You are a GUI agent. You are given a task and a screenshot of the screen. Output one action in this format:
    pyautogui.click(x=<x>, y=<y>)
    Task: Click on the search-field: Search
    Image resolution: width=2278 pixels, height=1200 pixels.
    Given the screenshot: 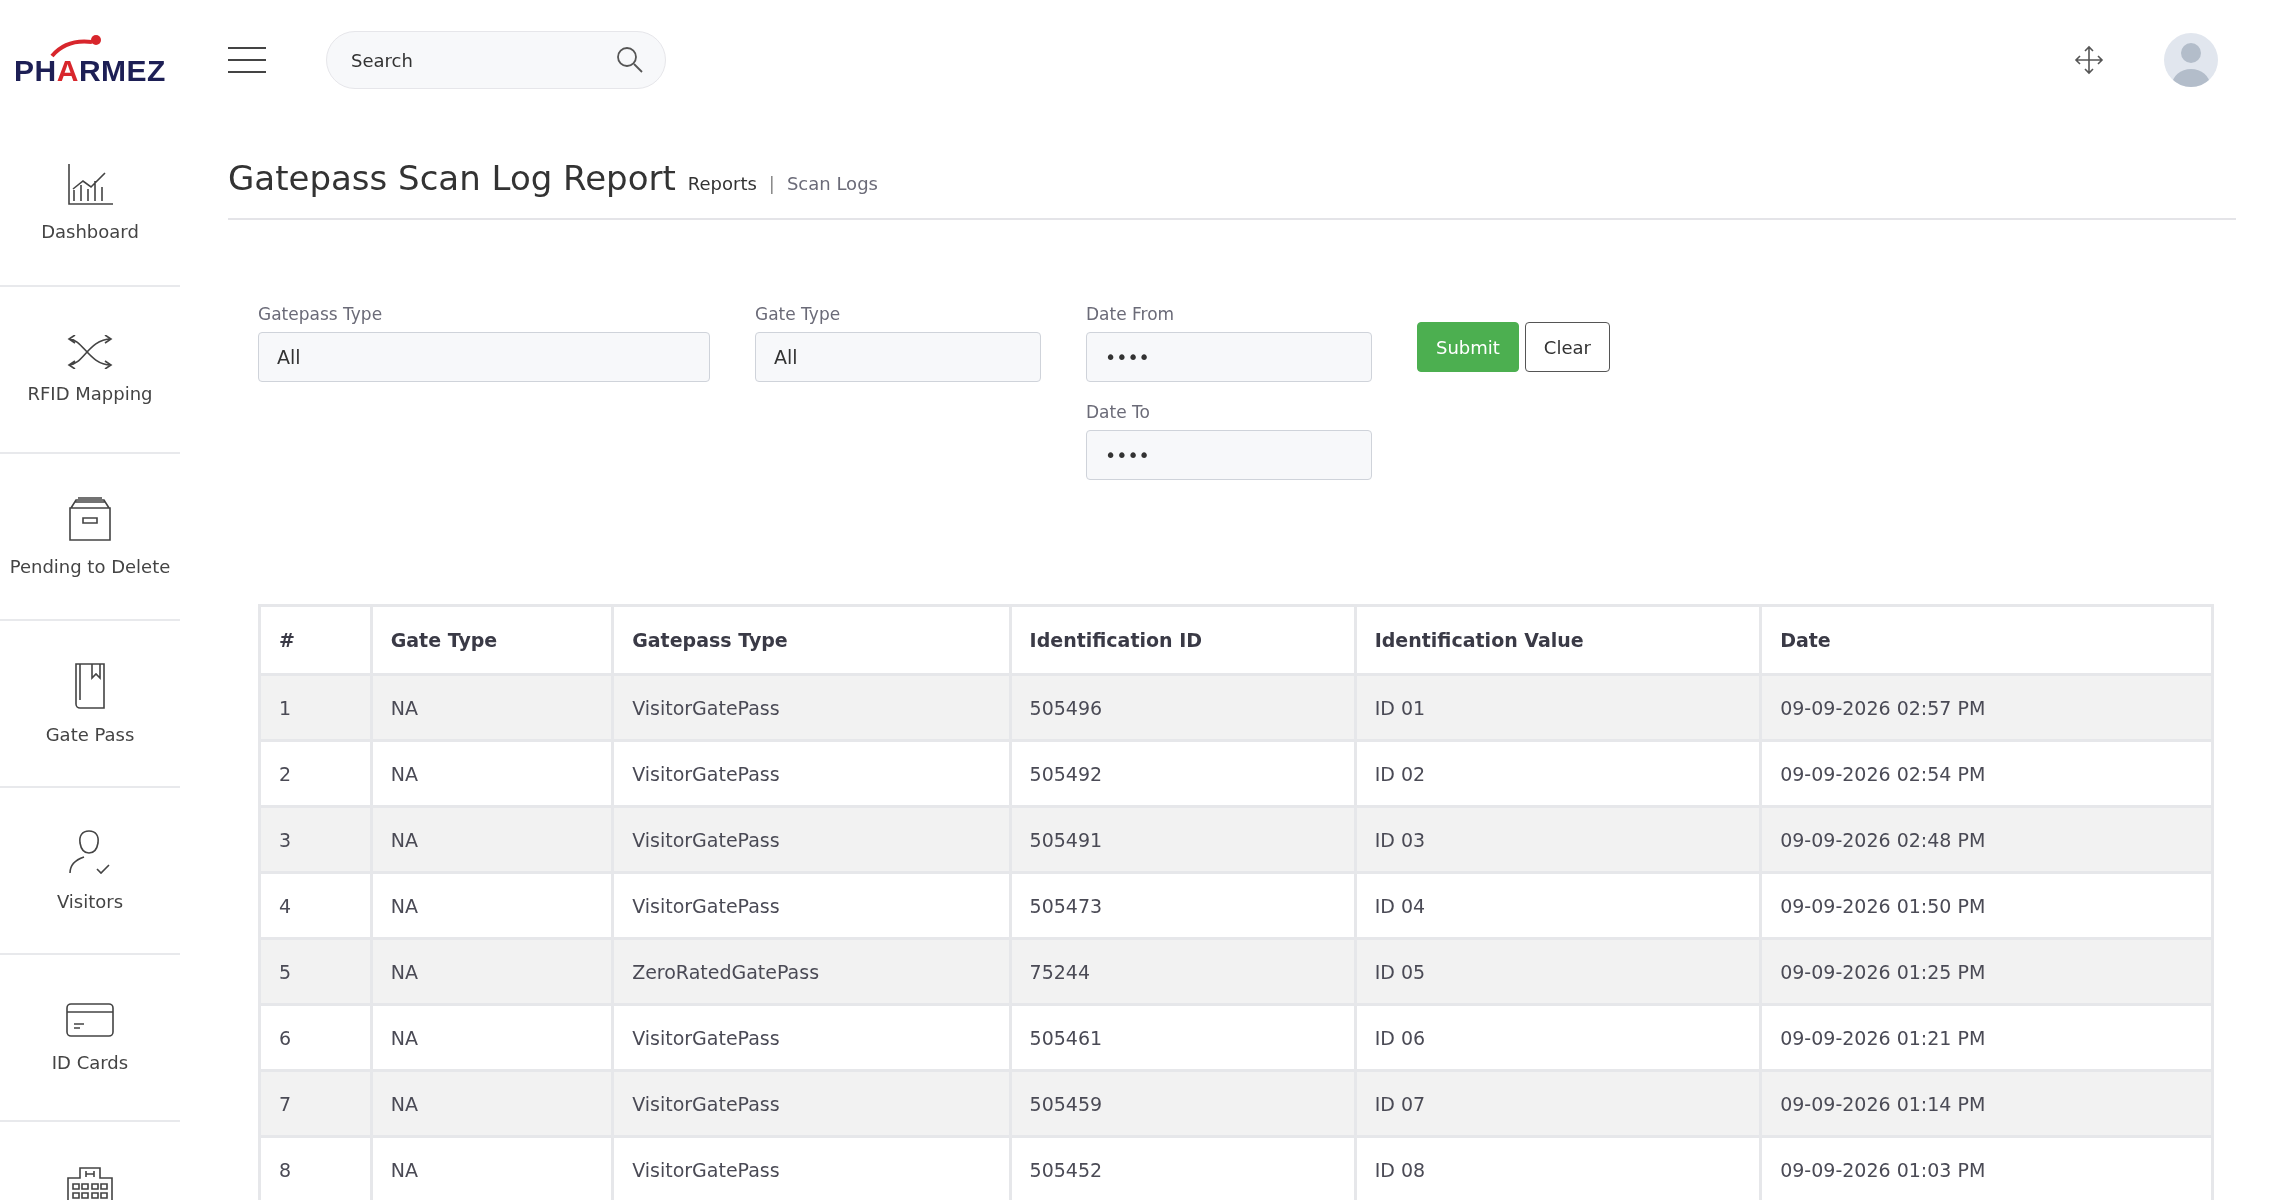 What is the action you would take?
    pyautogui.click(x=496, y=60)
    